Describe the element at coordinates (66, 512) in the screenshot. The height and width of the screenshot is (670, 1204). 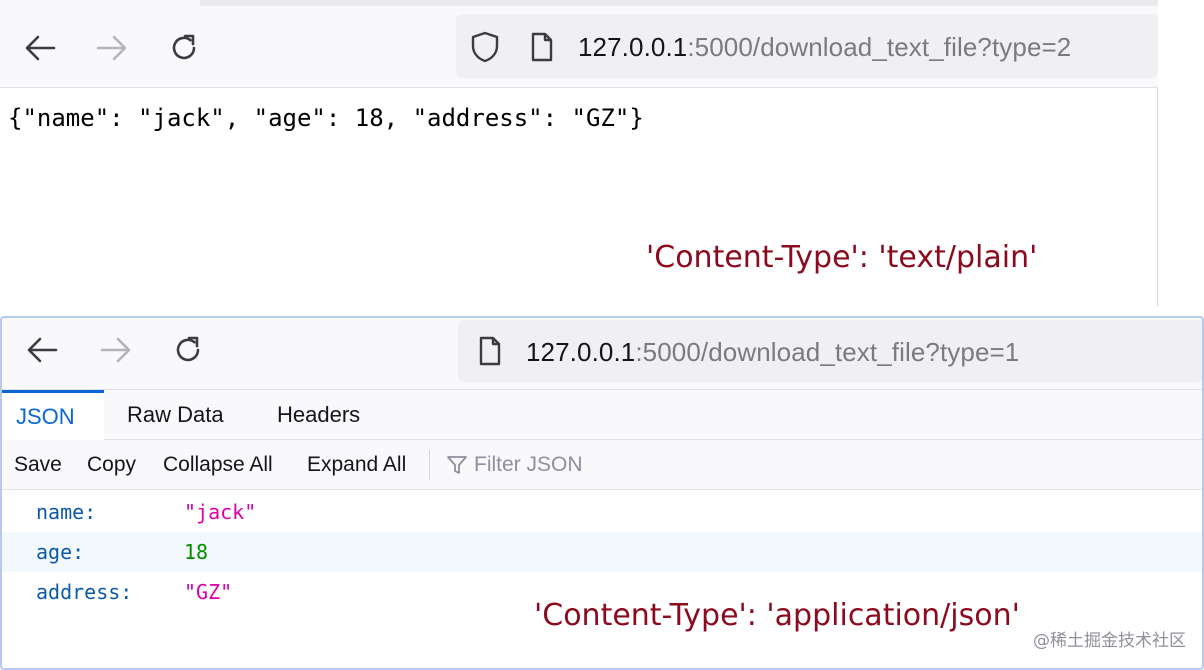
I see `json-key: name:` at that location.